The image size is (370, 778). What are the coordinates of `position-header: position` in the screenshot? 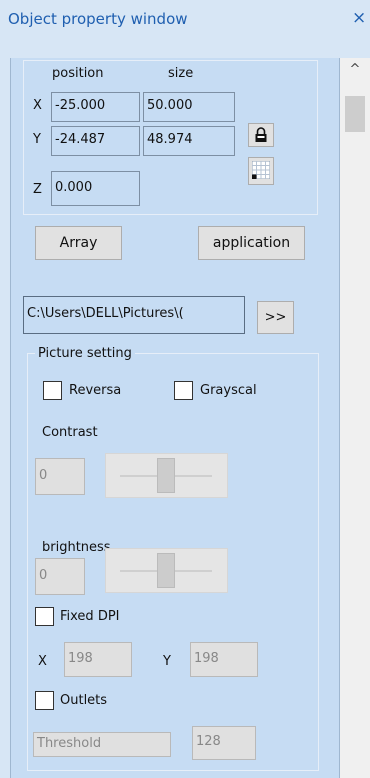 It's located at (78, 73).